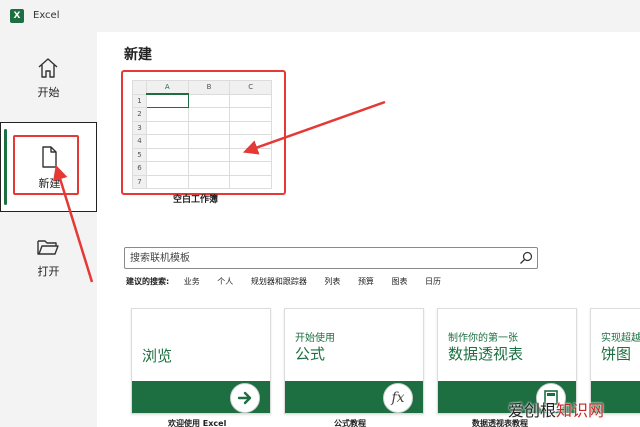  I want to click on template-search, so click(331, 258).